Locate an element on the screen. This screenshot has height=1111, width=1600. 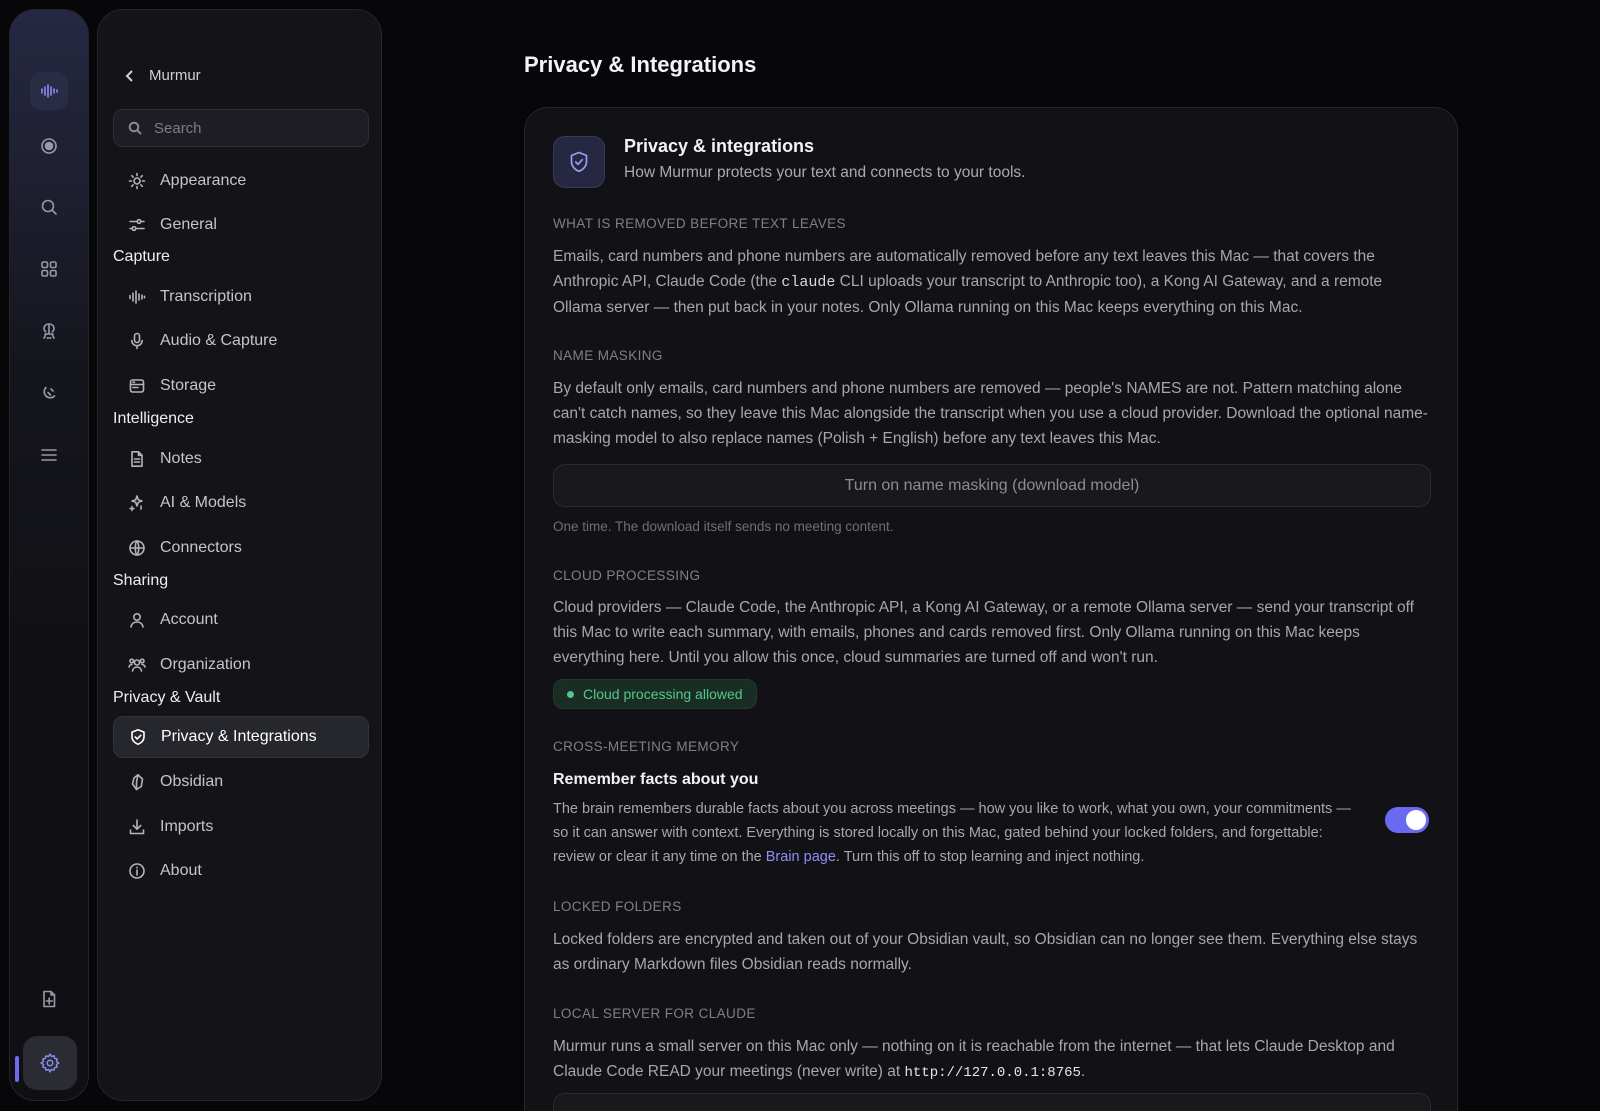
section-label-name-masking: NAME MASKING is located at coordinates (608, 355).